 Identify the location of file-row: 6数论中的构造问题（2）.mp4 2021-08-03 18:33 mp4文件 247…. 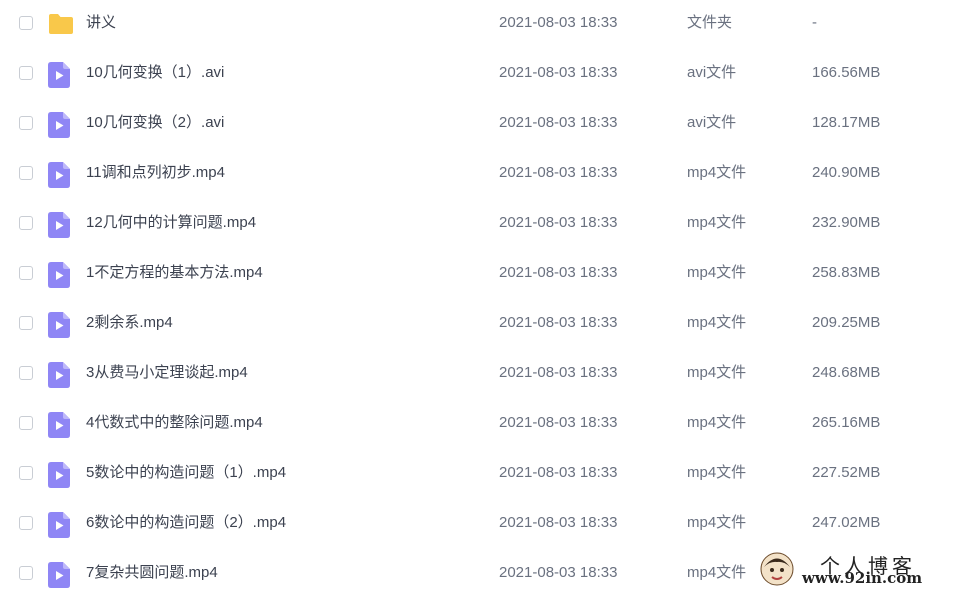
(476, 525).